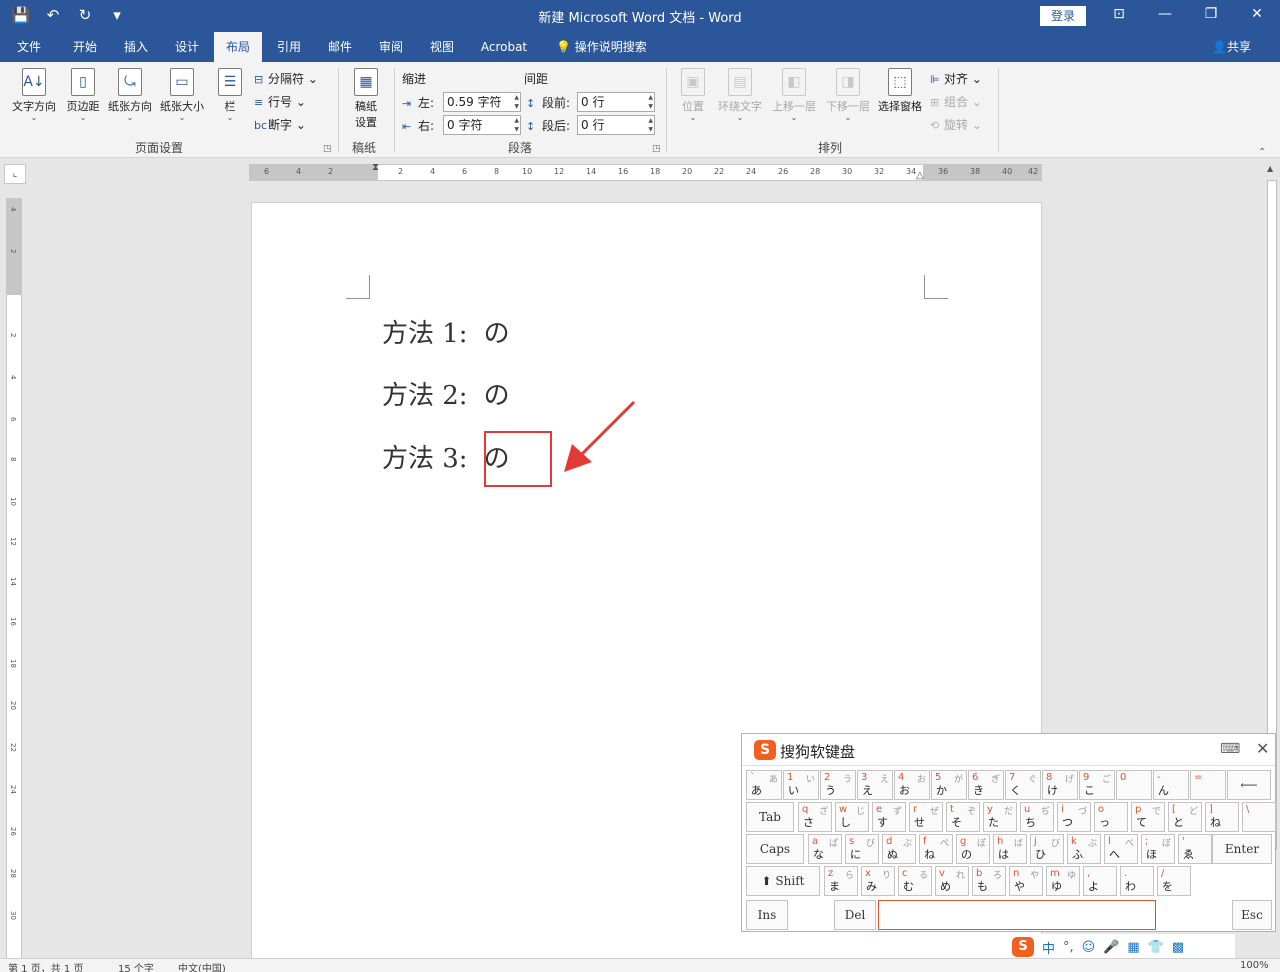 This screenshot has height=972, width=1280. I want to click on keyboard-key: ,よ, so click(1100, 881).